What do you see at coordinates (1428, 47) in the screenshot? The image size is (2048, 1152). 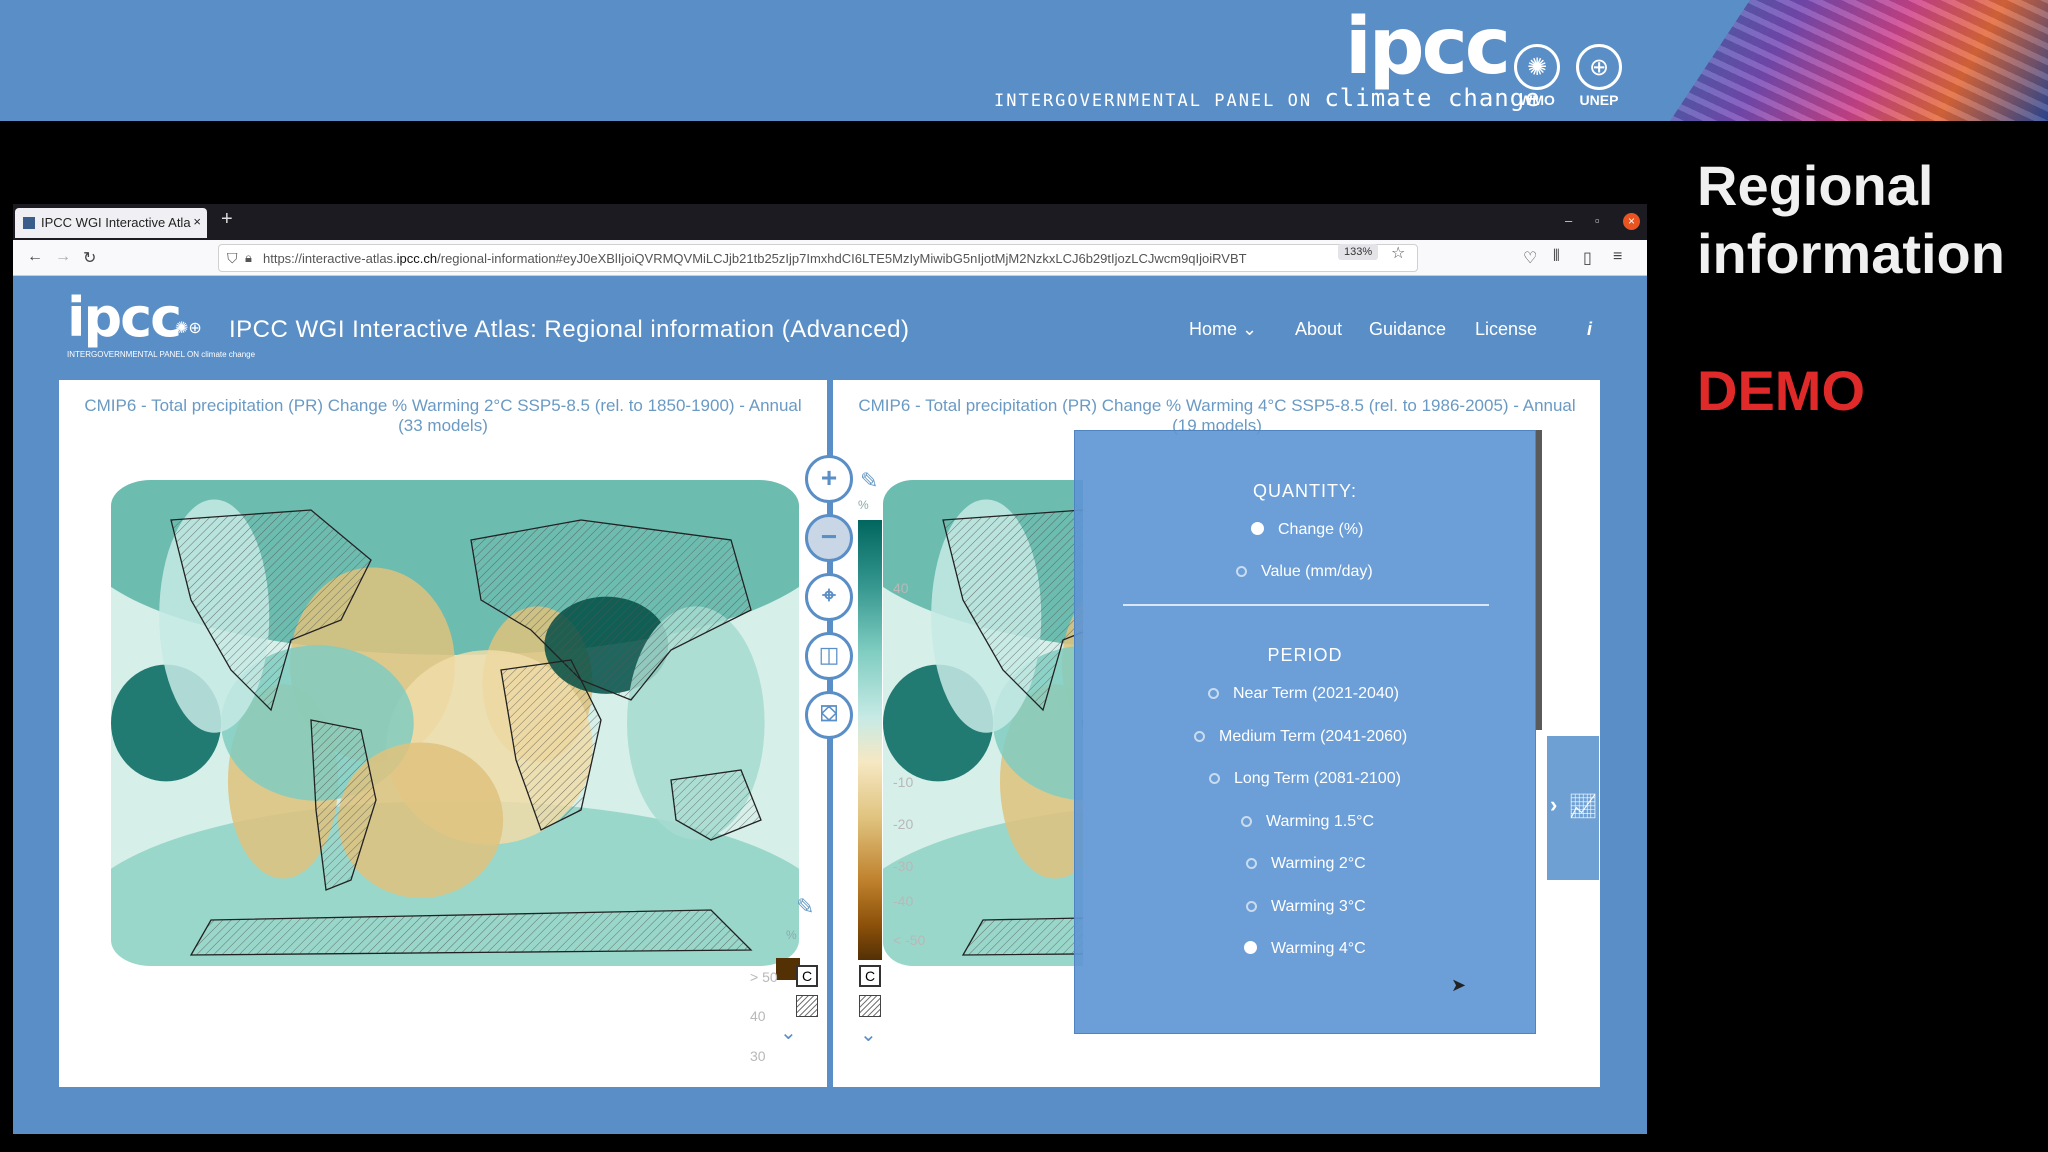 I see `ipcc-banner-logo: ipcc` at bounding box center [1428, 47].